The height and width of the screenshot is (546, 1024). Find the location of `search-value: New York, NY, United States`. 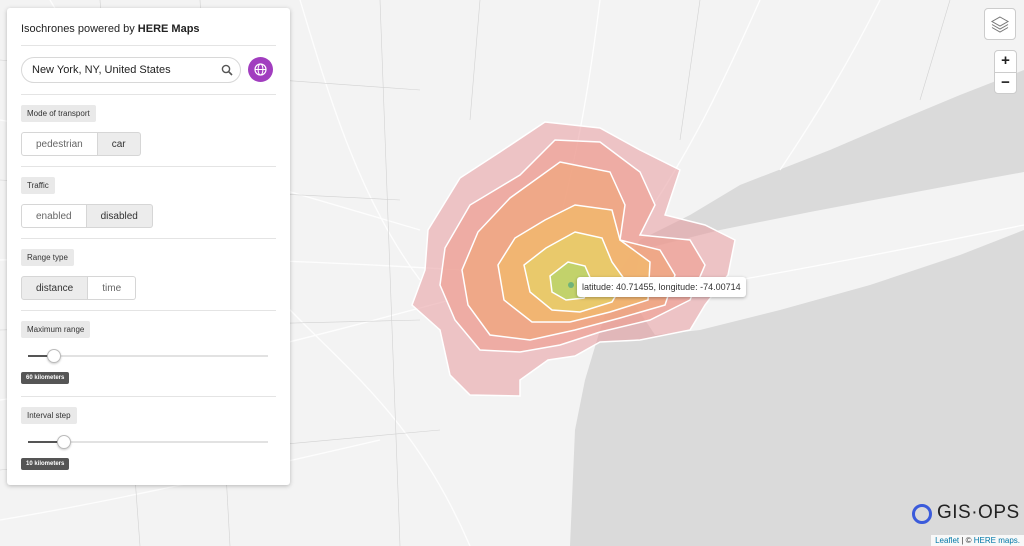

search-value: New York, NY, United States is located at coordinates (101, 70).